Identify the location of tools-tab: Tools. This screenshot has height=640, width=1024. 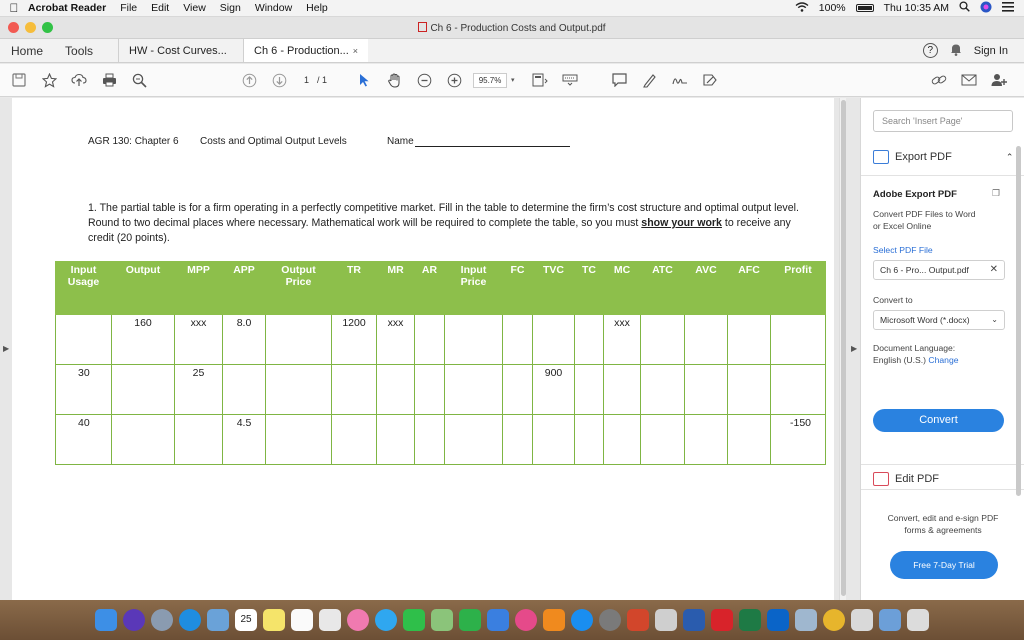
(79, 50).